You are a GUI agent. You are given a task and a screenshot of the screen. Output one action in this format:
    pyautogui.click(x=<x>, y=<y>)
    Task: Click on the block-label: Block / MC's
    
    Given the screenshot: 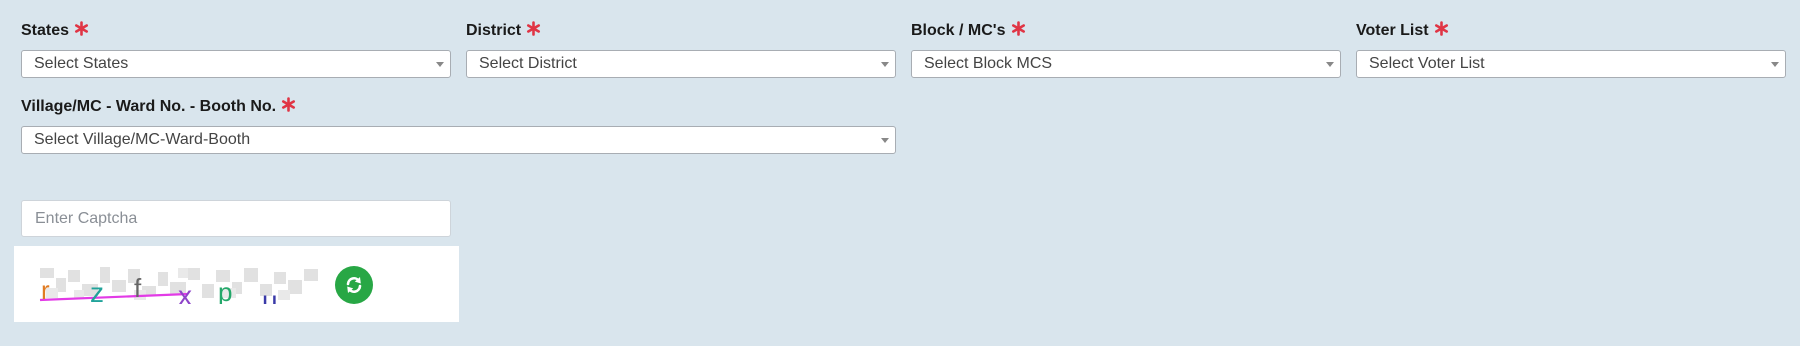 What is the action you would take?
    pyautogui.click(x=968, y=31)
    